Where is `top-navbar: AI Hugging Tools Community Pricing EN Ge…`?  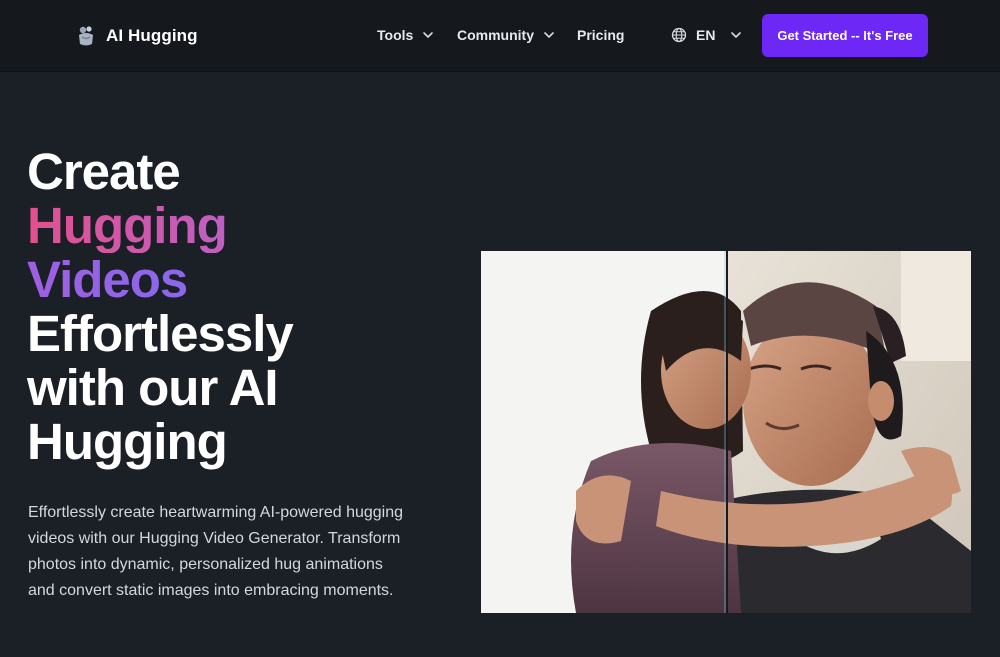
top-navbar: AI Hugging Tools Community Pricing EN Ge… is located at coordinates (500, 36).